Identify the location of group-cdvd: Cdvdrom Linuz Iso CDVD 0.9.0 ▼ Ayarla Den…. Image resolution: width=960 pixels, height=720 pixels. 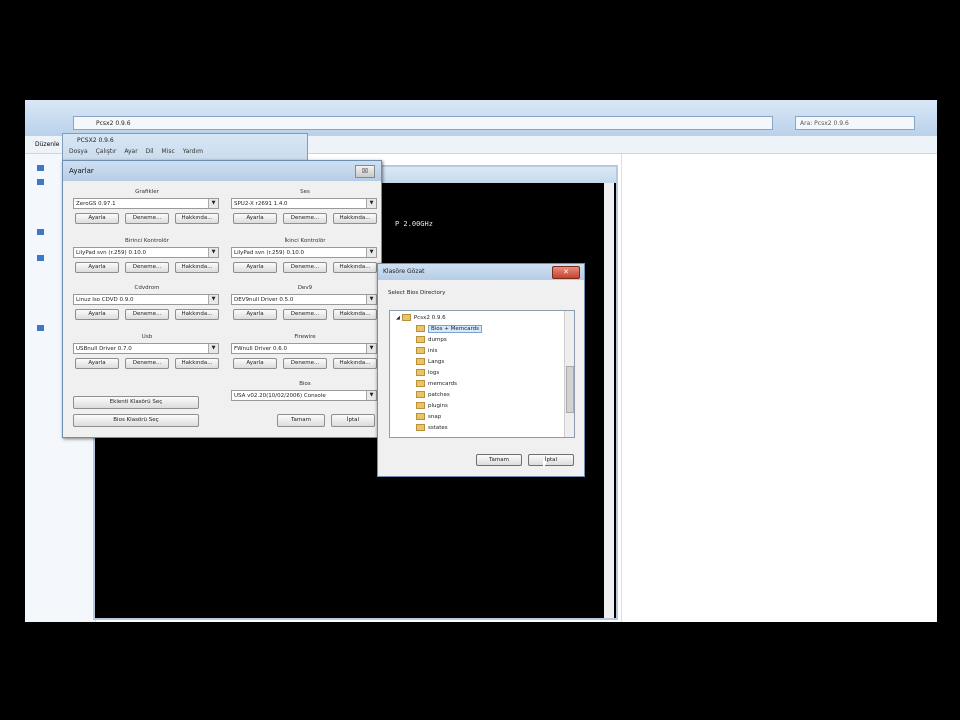
(147, 308).